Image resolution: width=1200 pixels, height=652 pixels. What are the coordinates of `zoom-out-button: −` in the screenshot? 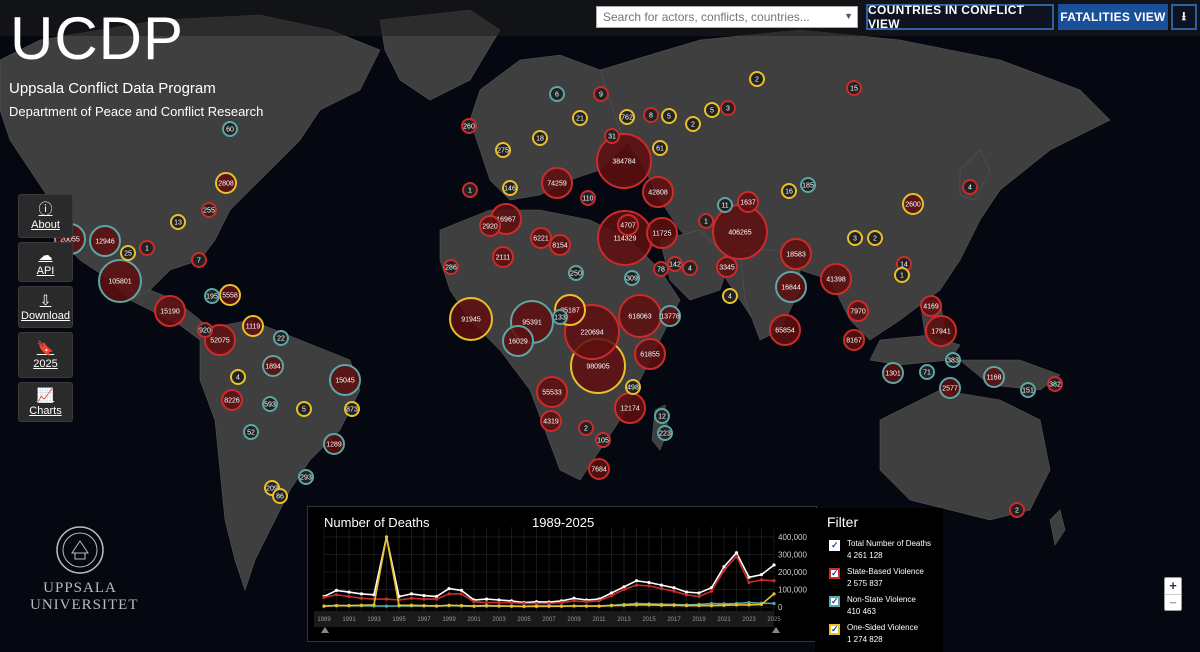 It's located at (1173, 602).